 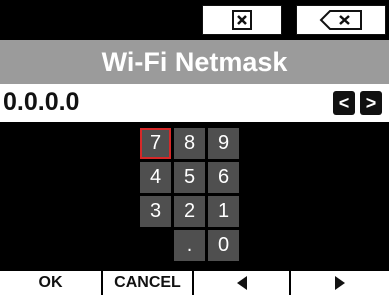 What do you see at coordinates (155, 245) in the screenshot?
I see `key-blank` at bounding box center [155, 245].